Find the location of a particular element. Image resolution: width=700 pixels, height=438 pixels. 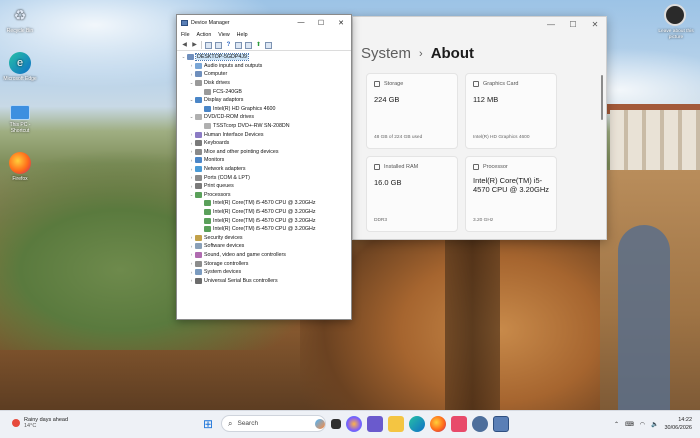

tree-device: TSSTcorp DVD+-RW SN-208DN is located at coordinates (265, 126).